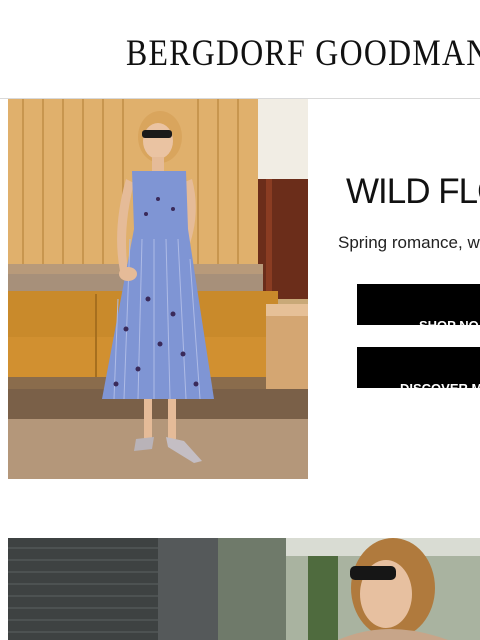 Image resolution: width=480 pixels, height=640 pixels. I want to click on discover-more-button: DISCOVER M, so click(418, 371).